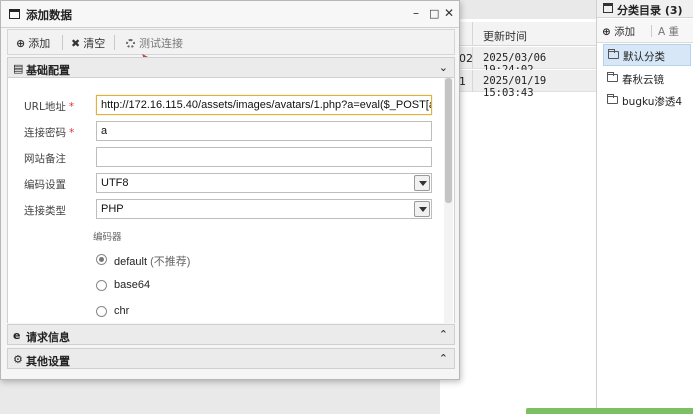 The width and height of the screenshot is (693, 414). I want to click on clear-button-label: 清空, so click(94, 43).